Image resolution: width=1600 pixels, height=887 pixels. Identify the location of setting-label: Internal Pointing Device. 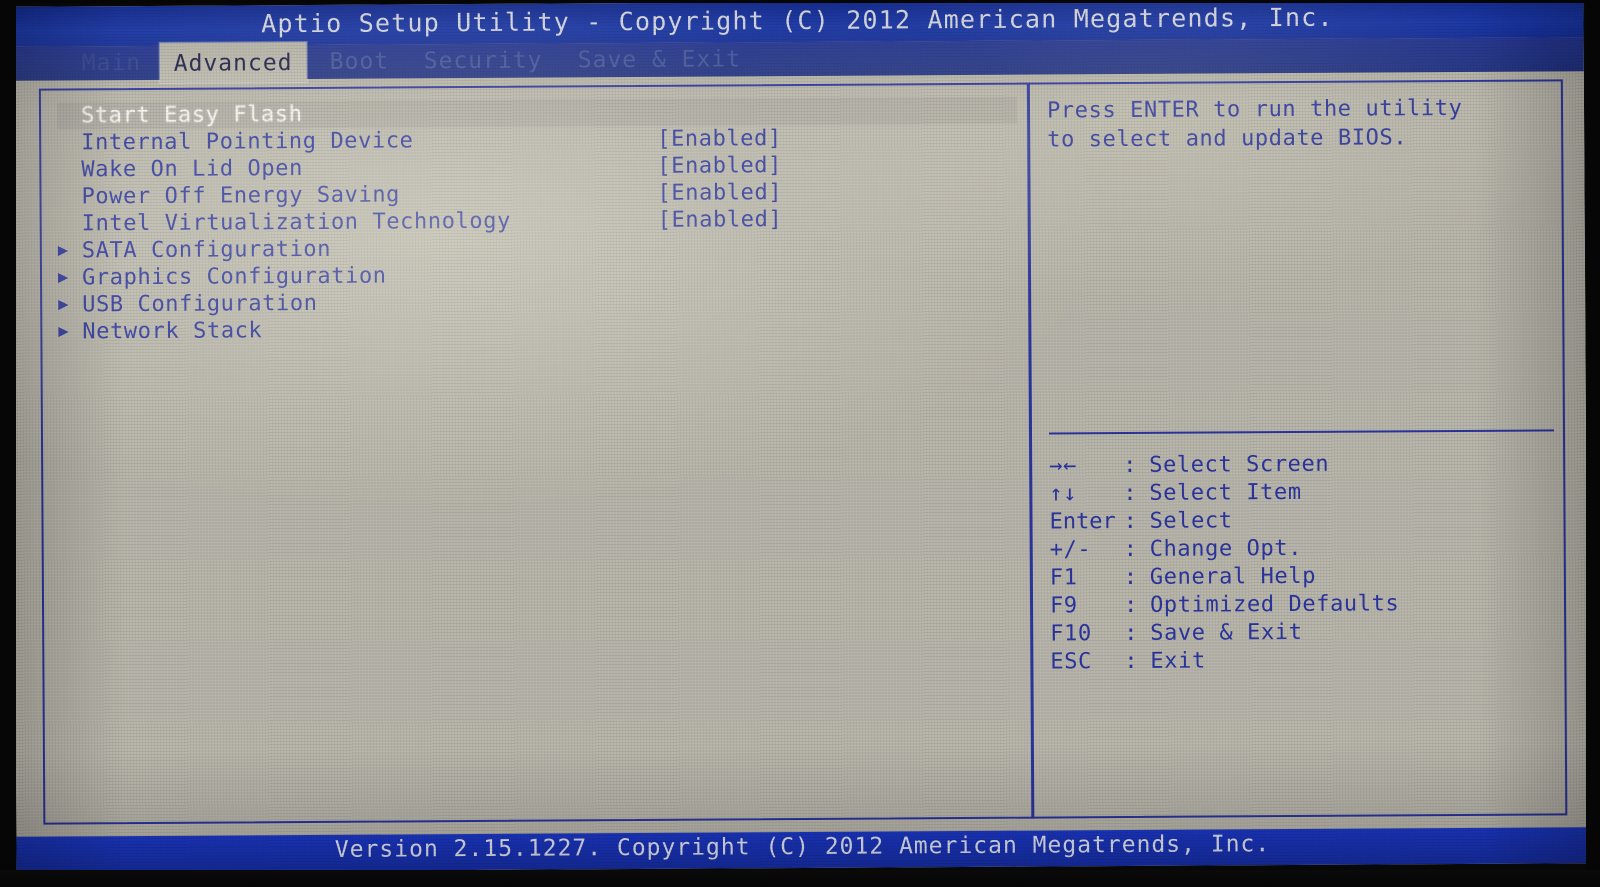
(247, 142).